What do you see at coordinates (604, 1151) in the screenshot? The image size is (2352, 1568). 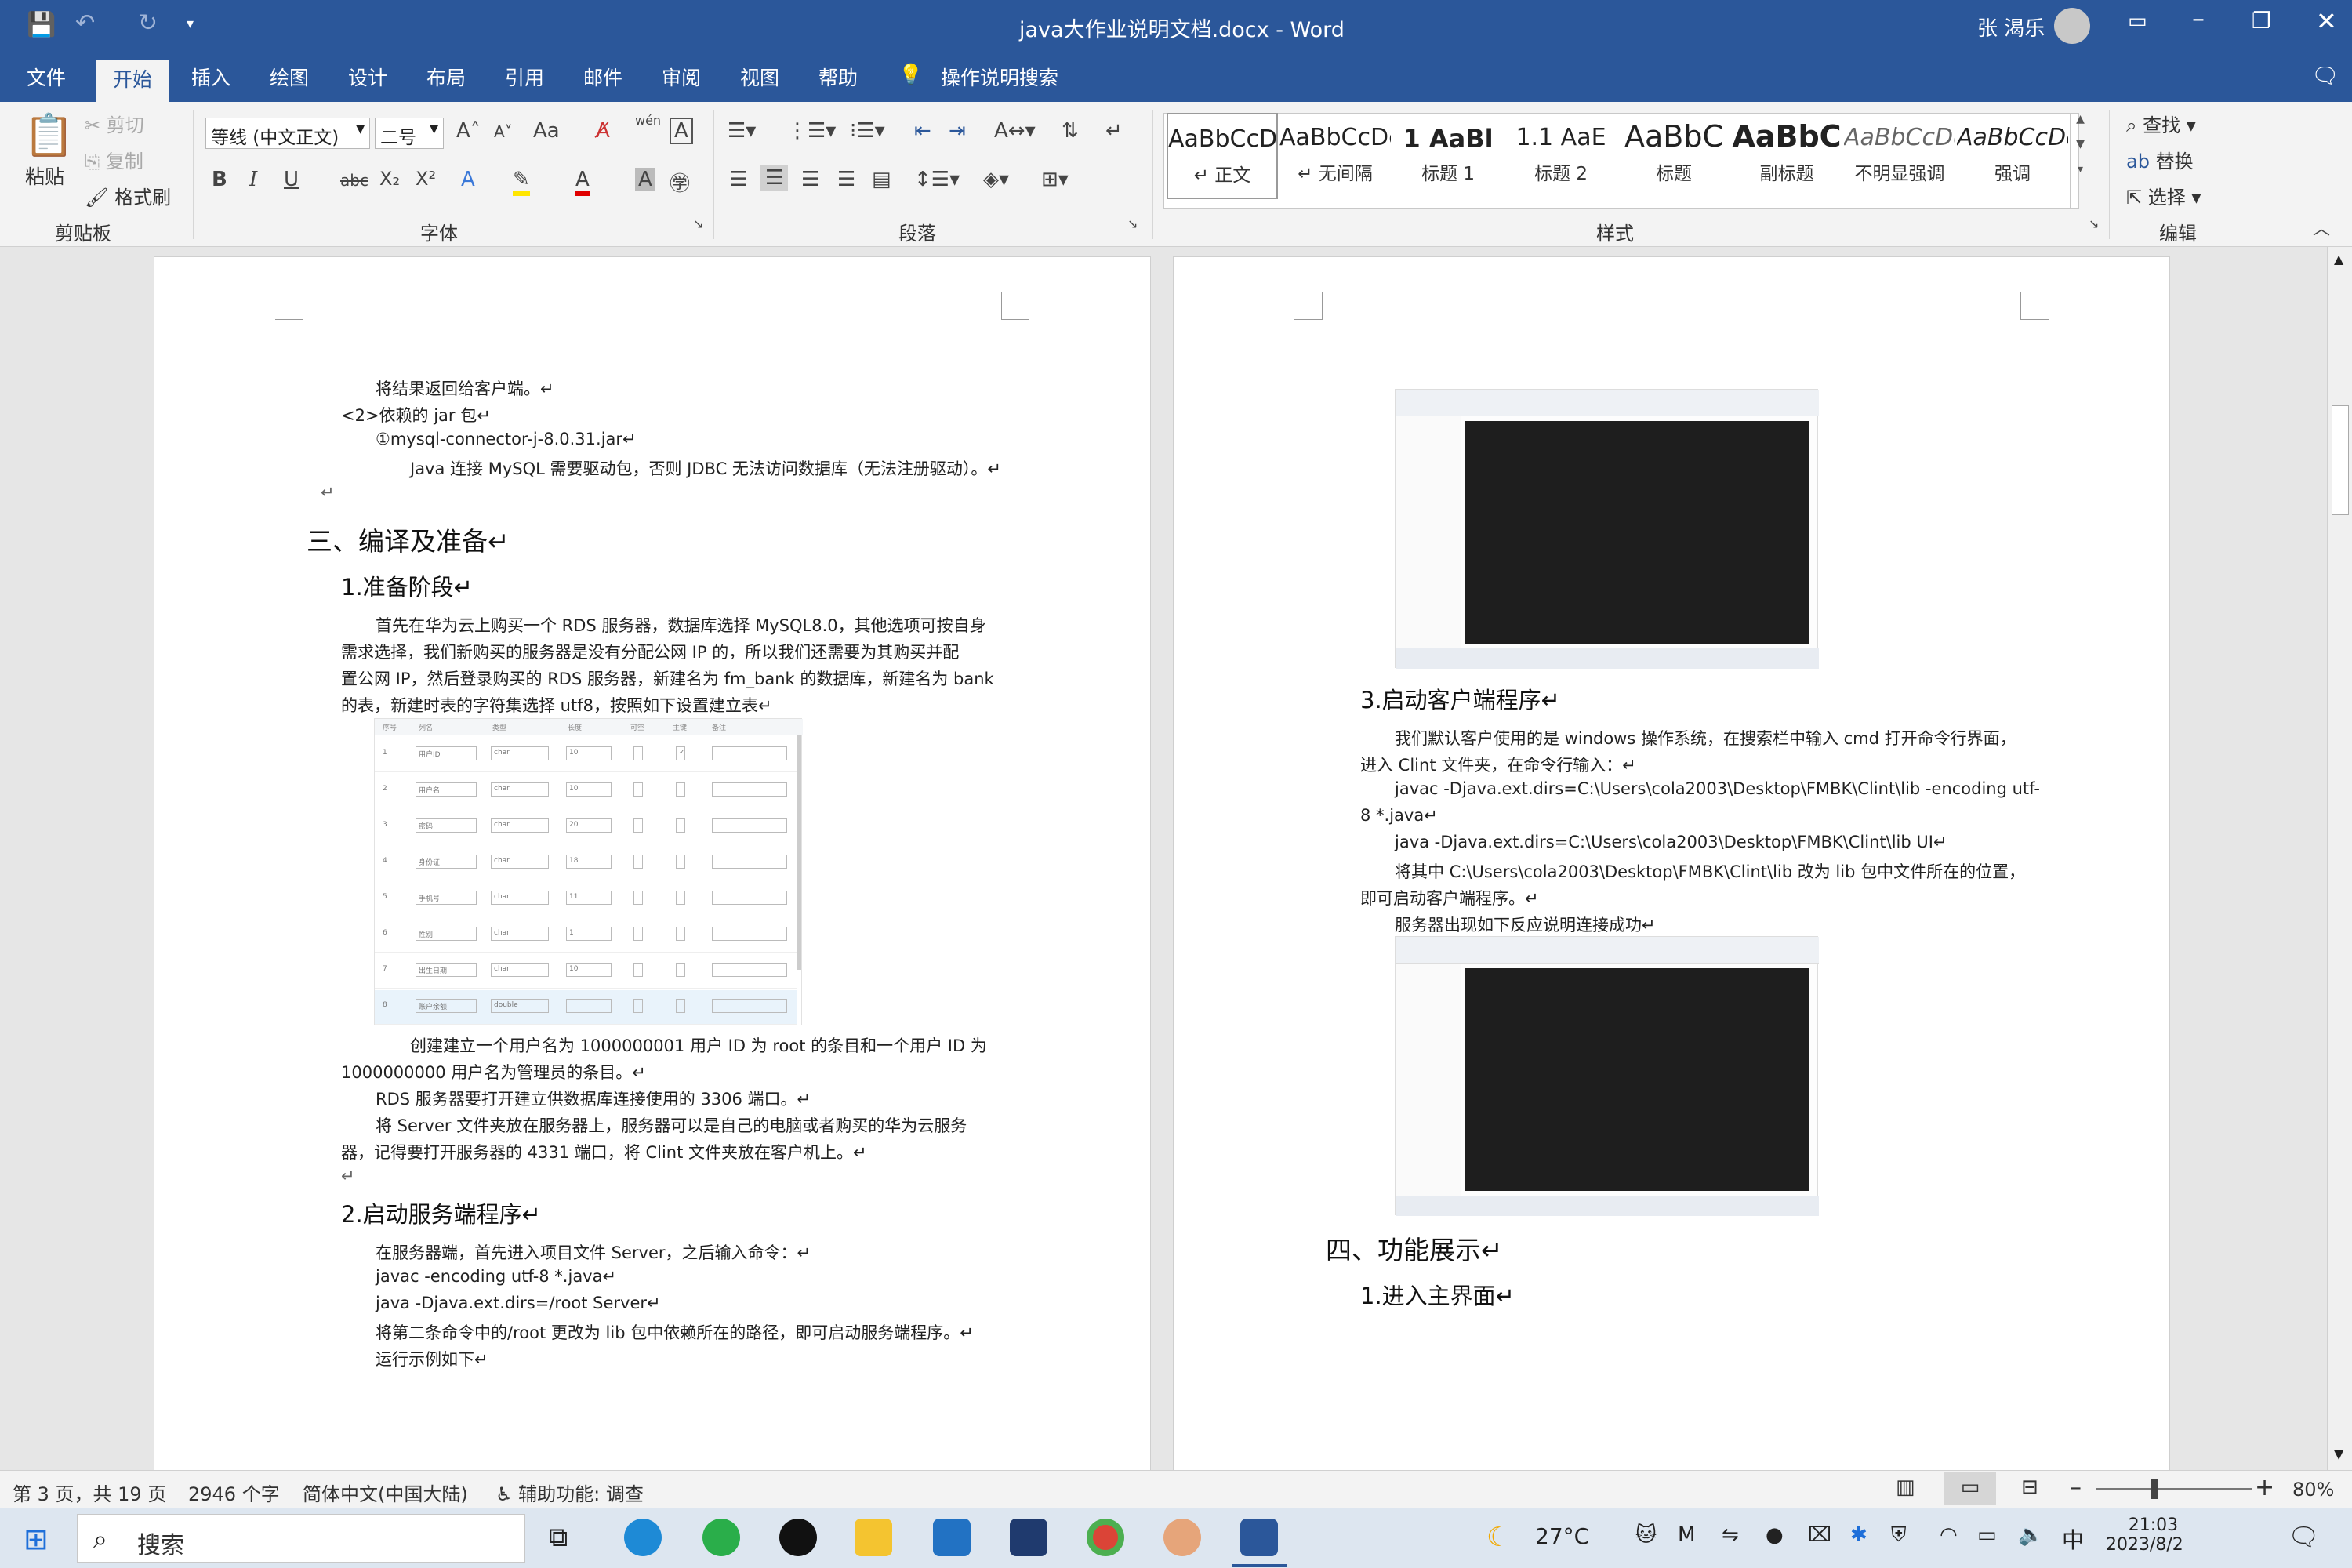 I see `body-line: 器，记得要打开服务器的 4331 端口，将 Clint 文件夹放在客户机上。↵` at bounding box center [604, 1151].